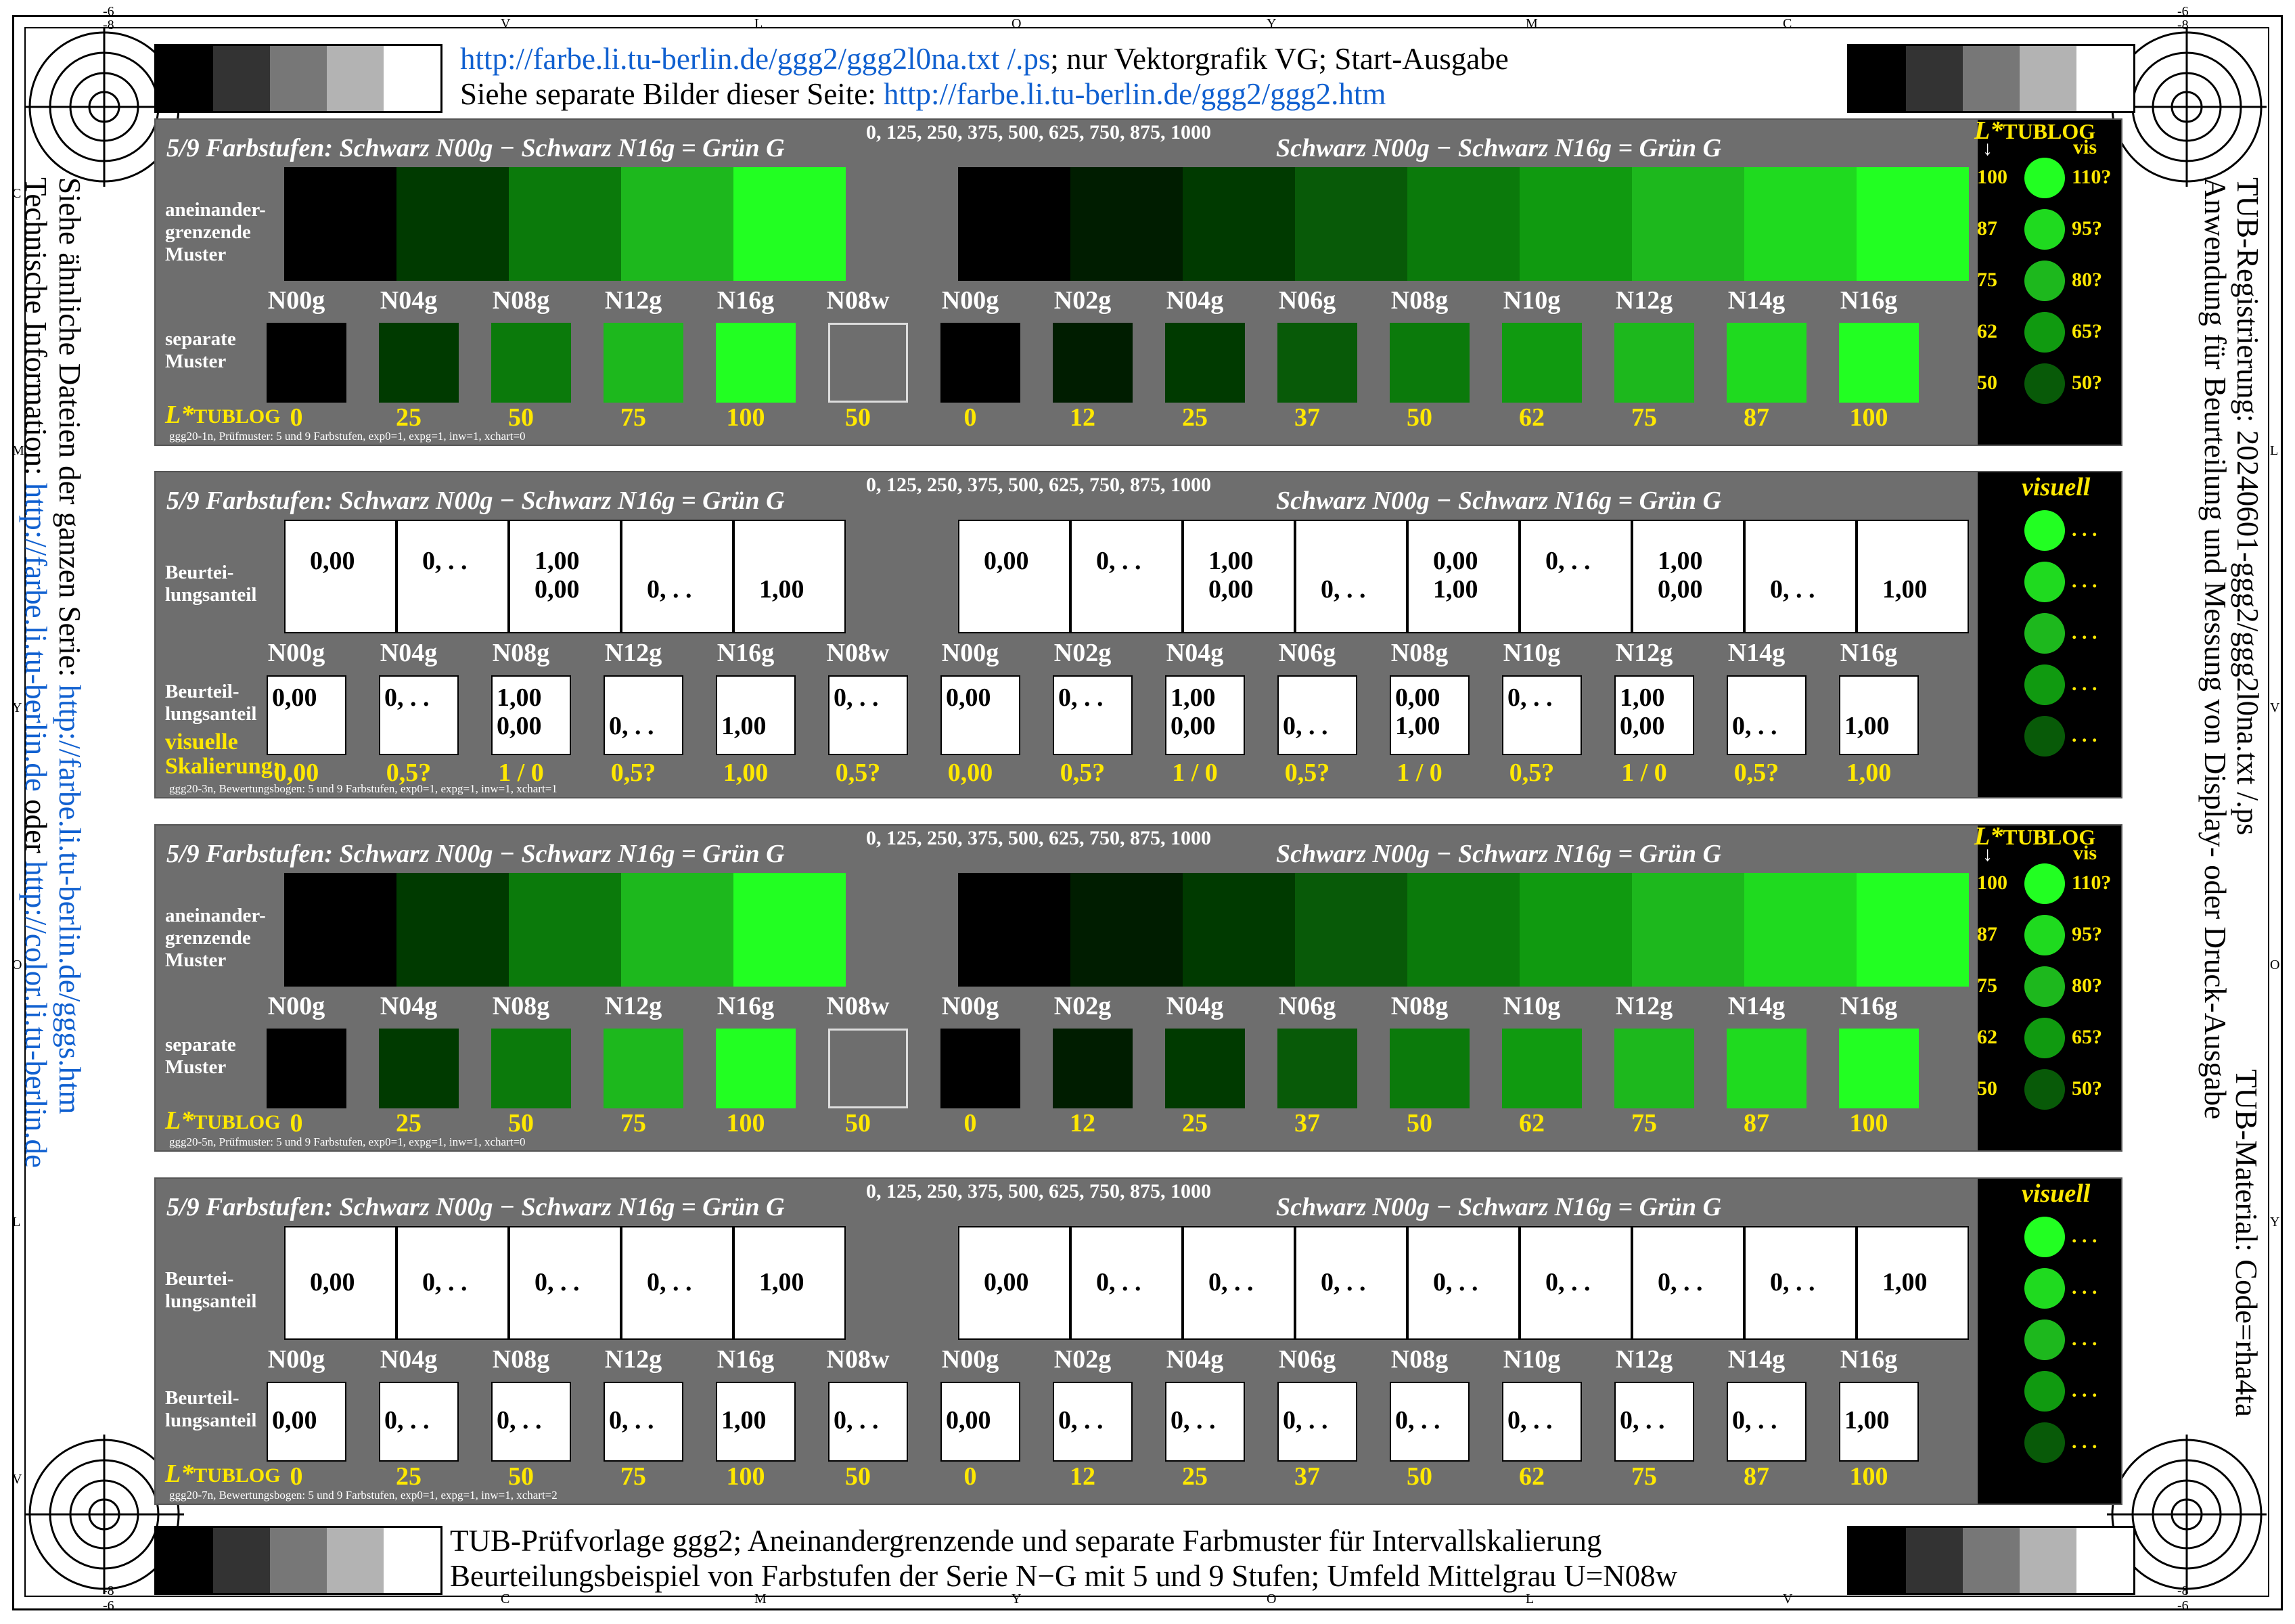 The width and height of the screenshot is (2295, 1624). I want to click on judgement-value: 1,00, so click(744, 1420).